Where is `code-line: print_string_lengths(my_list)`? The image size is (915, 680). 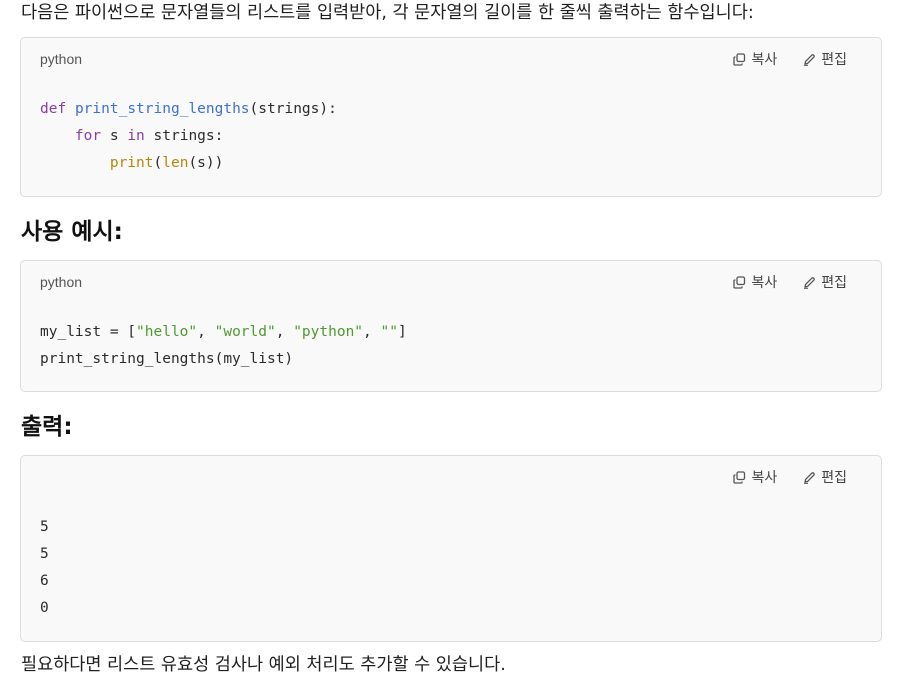
code-line: print_string_lengths(my_list) is located at coordinates (167, 359).